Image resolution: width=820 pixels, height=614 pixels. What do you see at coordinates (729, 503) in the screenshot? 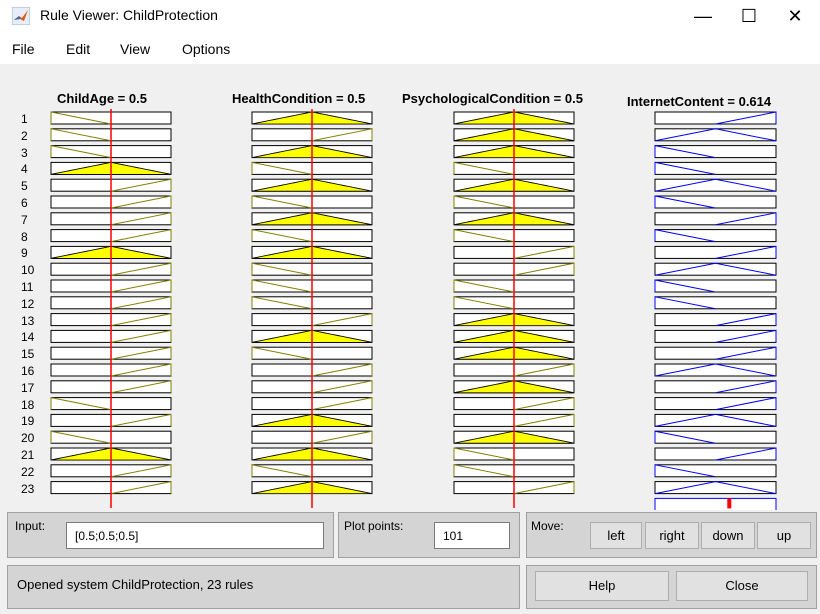
I see `defuzzified-output-marker` at bounding box center [729, 503].